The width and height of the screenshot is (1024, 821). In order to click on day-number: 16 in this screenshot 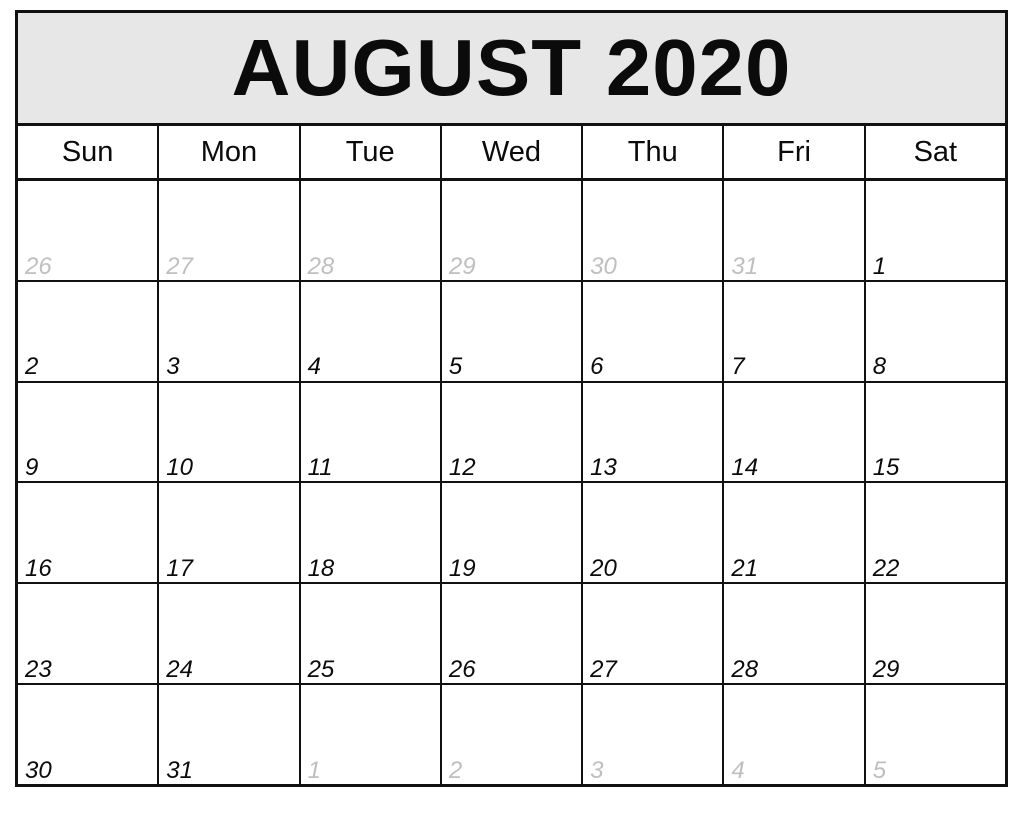, I will do `click(38, 569)`.